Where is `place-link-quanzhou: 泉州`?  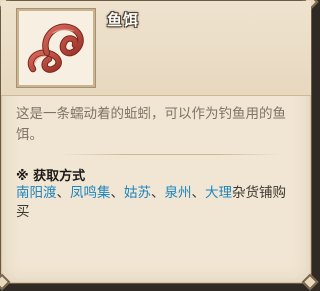
place-link-quanzhou: 泉州 is located at coordinates (178, 193).